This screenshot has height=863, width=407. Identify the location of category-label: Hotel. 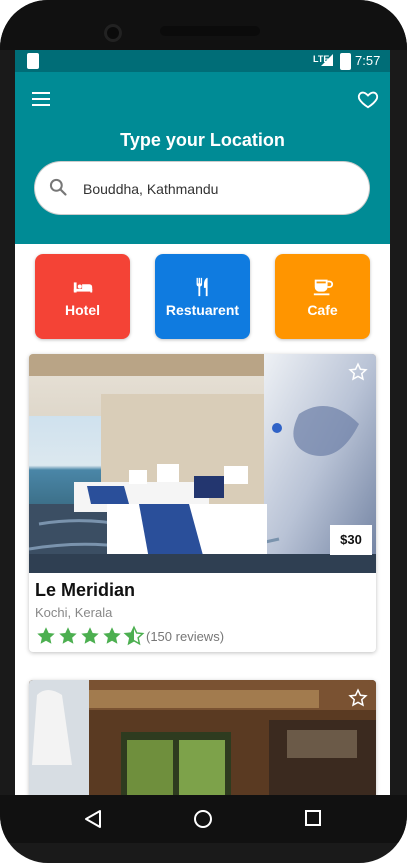
(82, 310).